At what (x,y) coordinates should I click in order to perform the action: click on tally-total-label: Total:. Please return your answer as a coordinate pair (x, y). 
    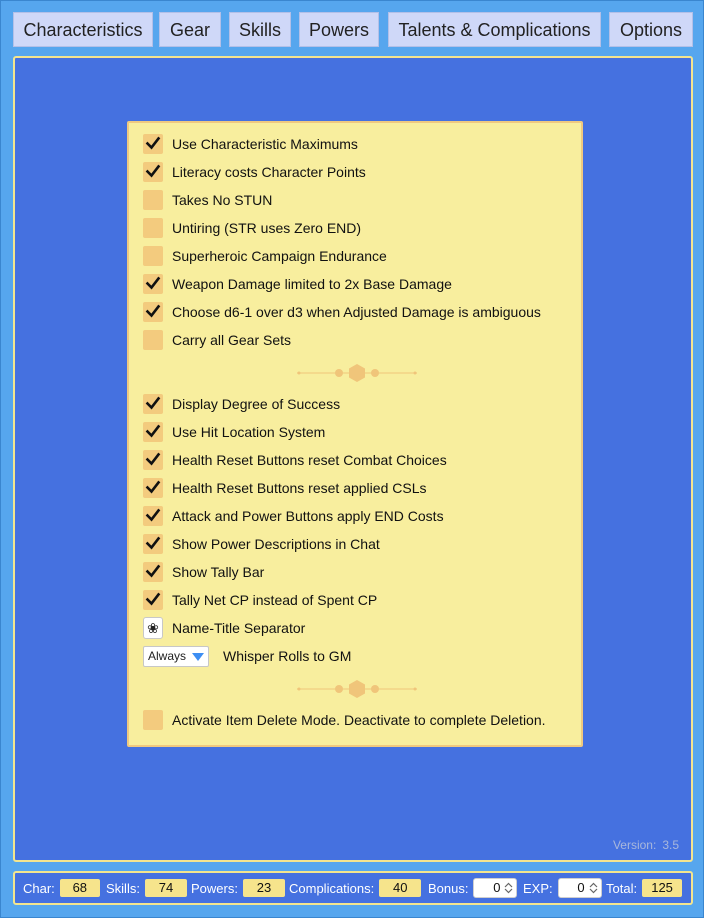
    Looking at the image, I should click on (622, 888).